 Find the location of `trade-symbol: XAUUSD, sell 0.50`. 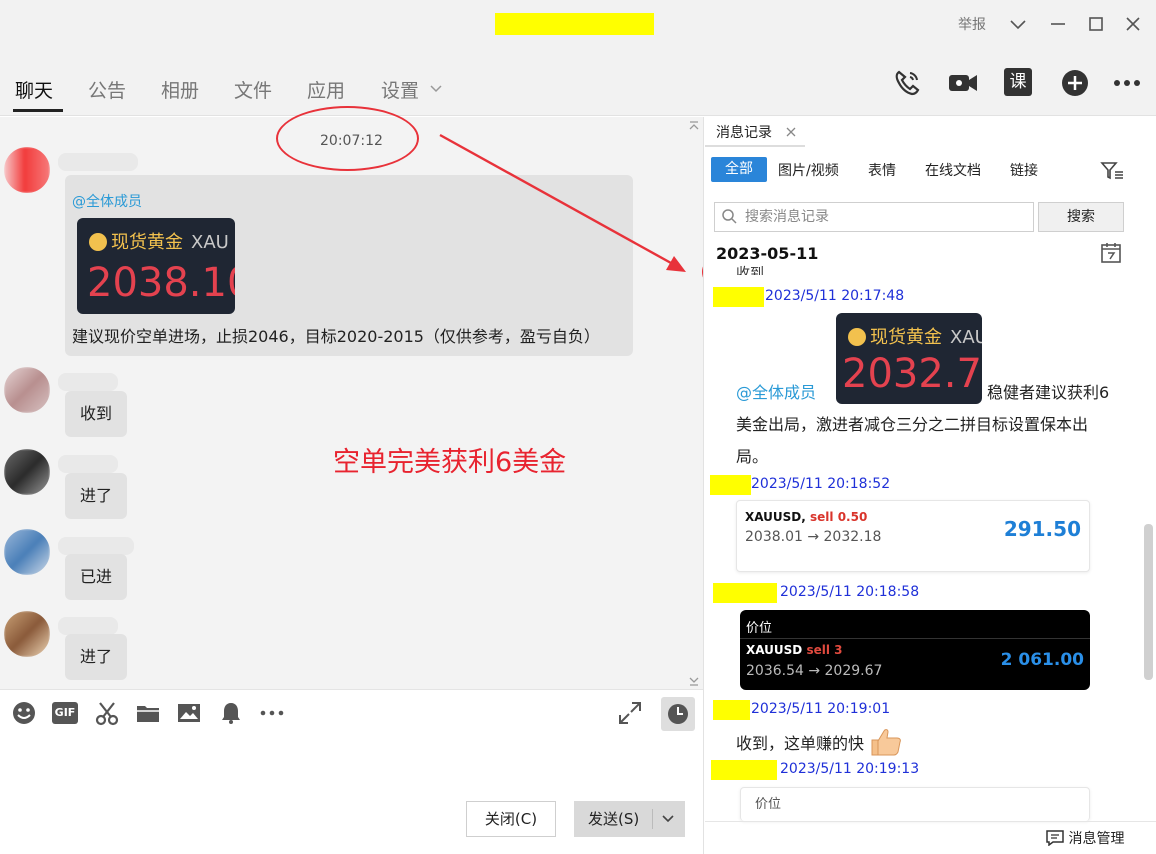

trade-symbol: XAUUSD, sell 0.50 is located at coordinates (806, 517).